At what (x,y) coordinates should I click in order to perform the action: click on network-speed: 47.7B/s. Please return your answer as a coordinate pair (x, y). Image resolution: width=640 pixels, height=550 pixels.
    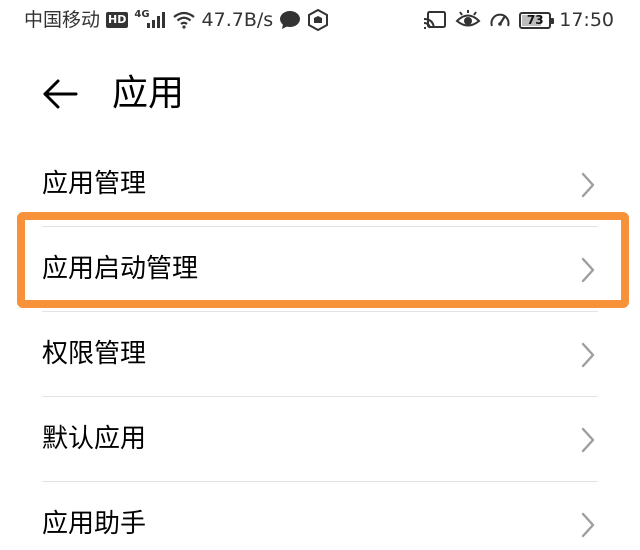
    Looking at the image, I should click on (237, 20).